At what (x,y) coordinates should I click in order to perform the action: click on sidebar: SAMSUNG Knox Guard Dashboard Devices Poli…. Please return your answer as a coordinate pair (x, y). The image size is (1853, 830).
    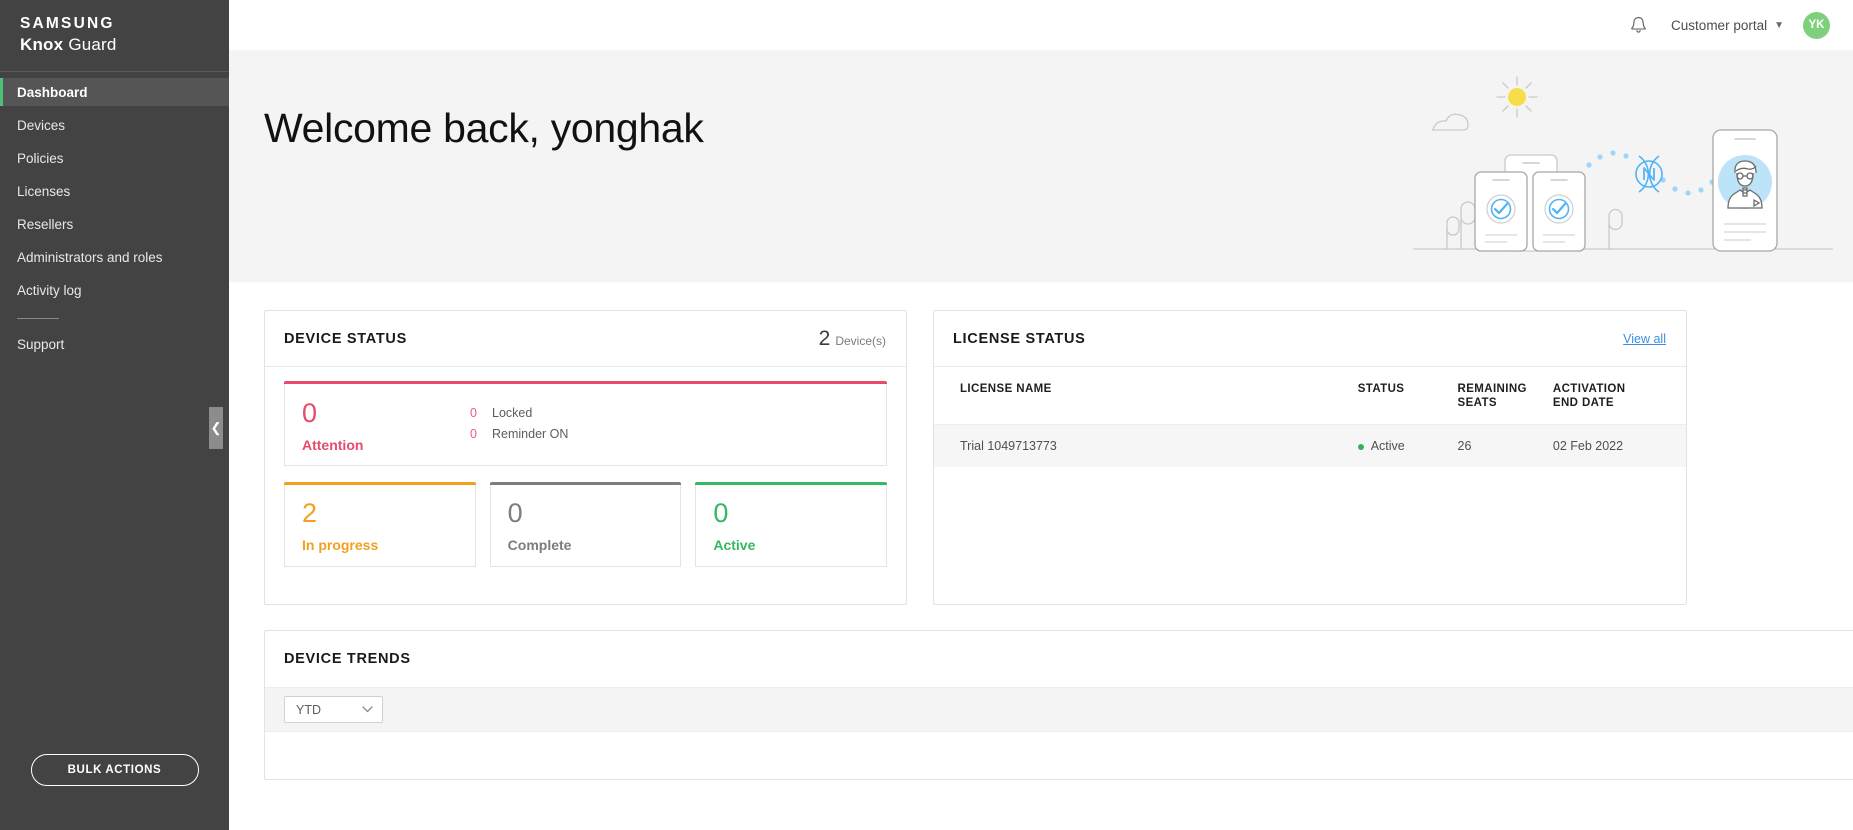
    Looking at the image, I should click on (114, 415).